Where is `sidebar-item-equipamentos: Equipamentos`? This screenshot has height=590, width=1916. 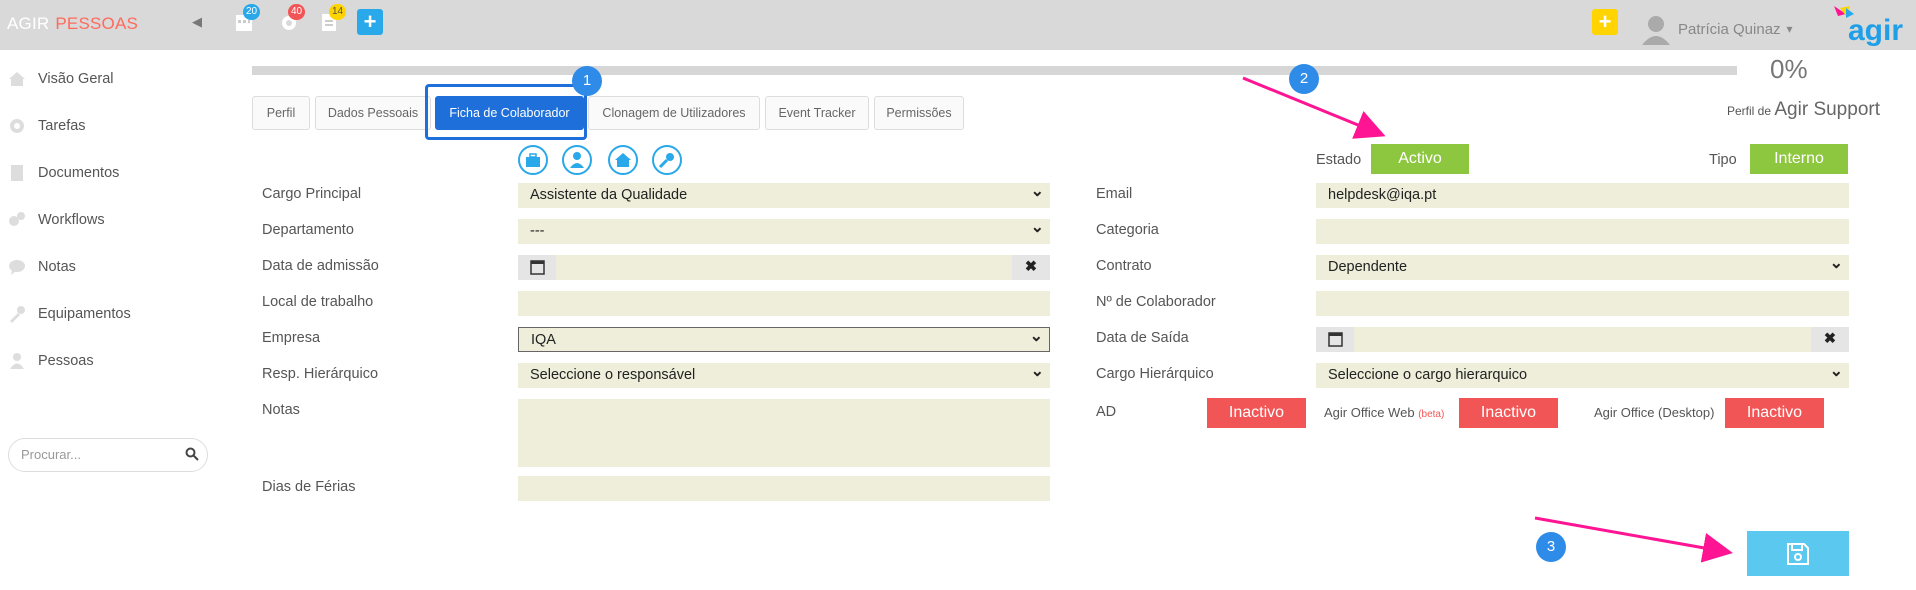 sidebar-item-equipamentos: Equipamentos is located at coordinates (69, 314).